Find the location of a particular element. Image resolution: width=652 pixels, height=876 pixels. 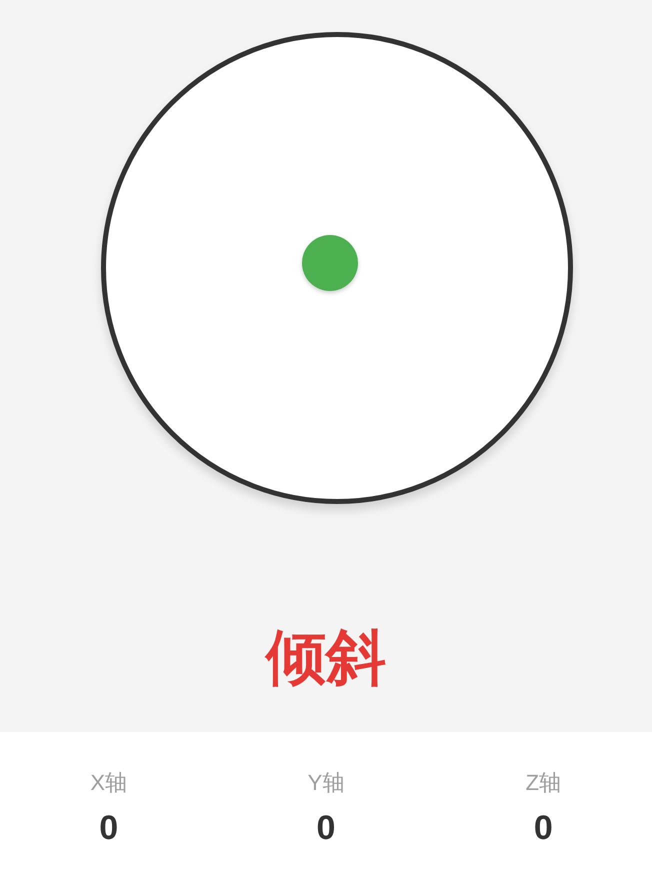

axis-label: Z轴 is located at coordinates (544, 783).